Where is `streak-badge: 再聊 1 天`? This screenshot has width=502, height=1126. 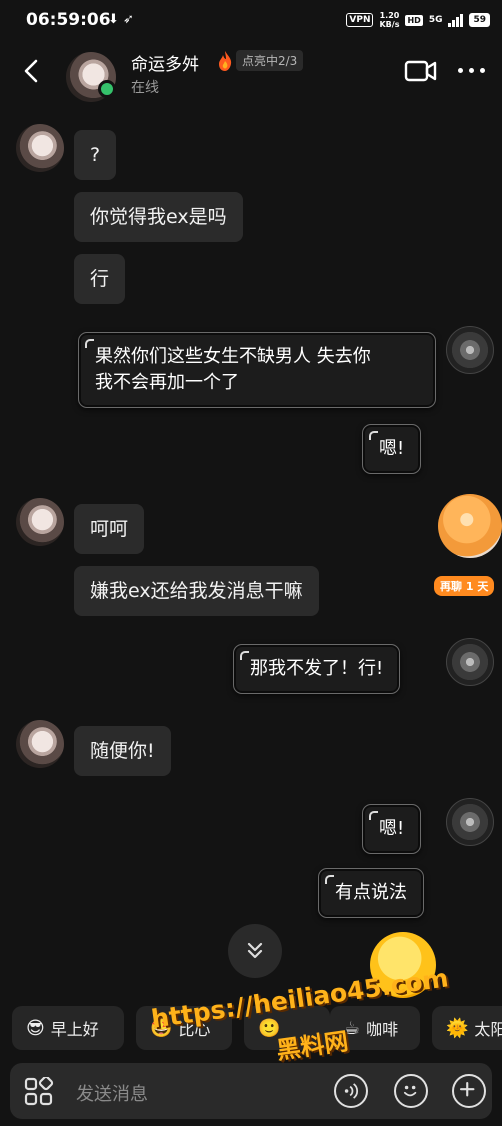 streak-badge: 再聊 1 天 is located at coordinates (464, 586).